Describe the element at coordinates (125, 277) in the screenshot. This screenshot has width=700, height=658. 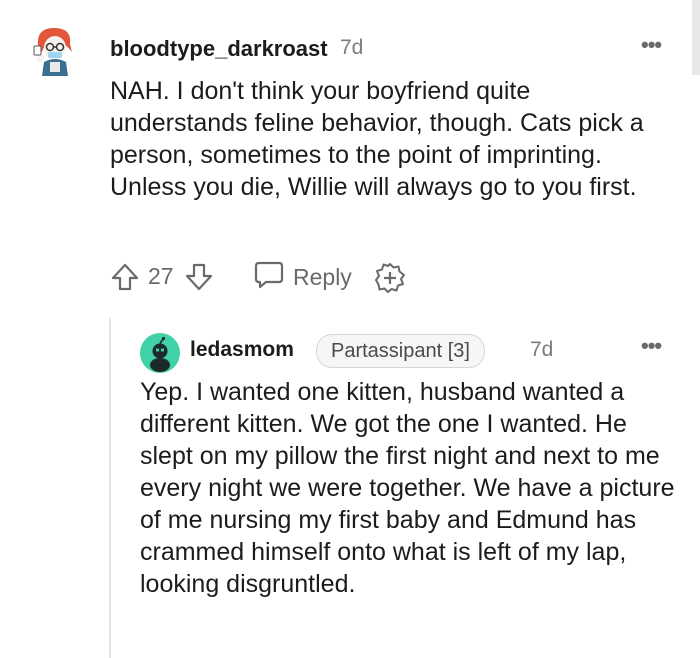
I see `arrow-up-icon` at that location.